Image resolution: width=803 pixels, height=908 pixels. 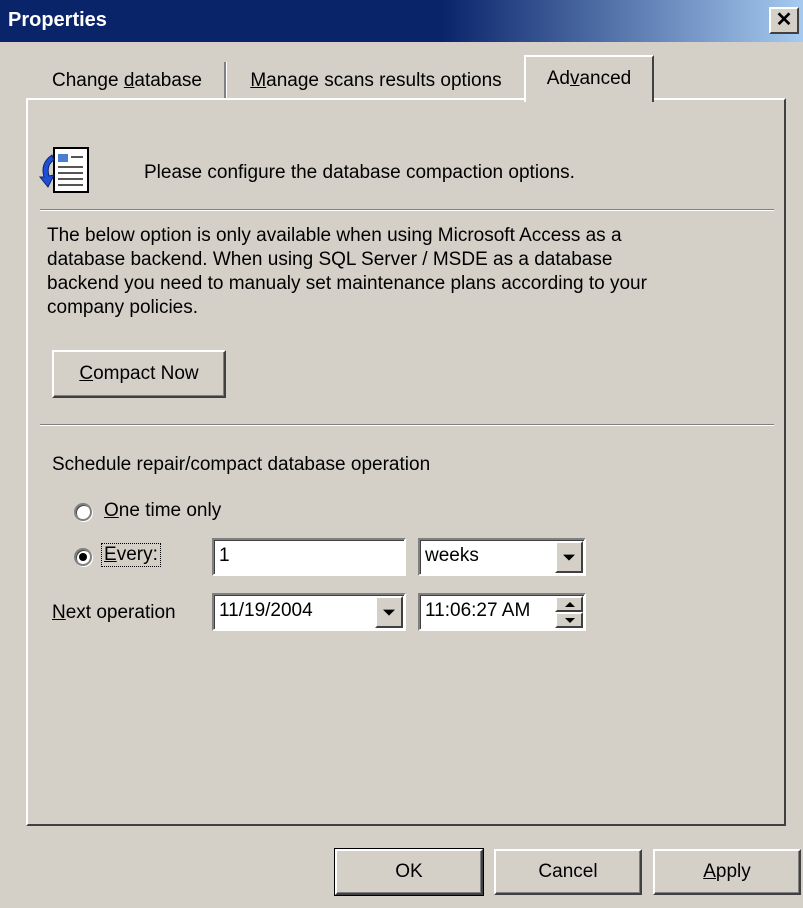 What do you see at coordinates (502, 557) in the screenshot?
I see `interval-unit-select: weeks` at bounding box center [502, 557].